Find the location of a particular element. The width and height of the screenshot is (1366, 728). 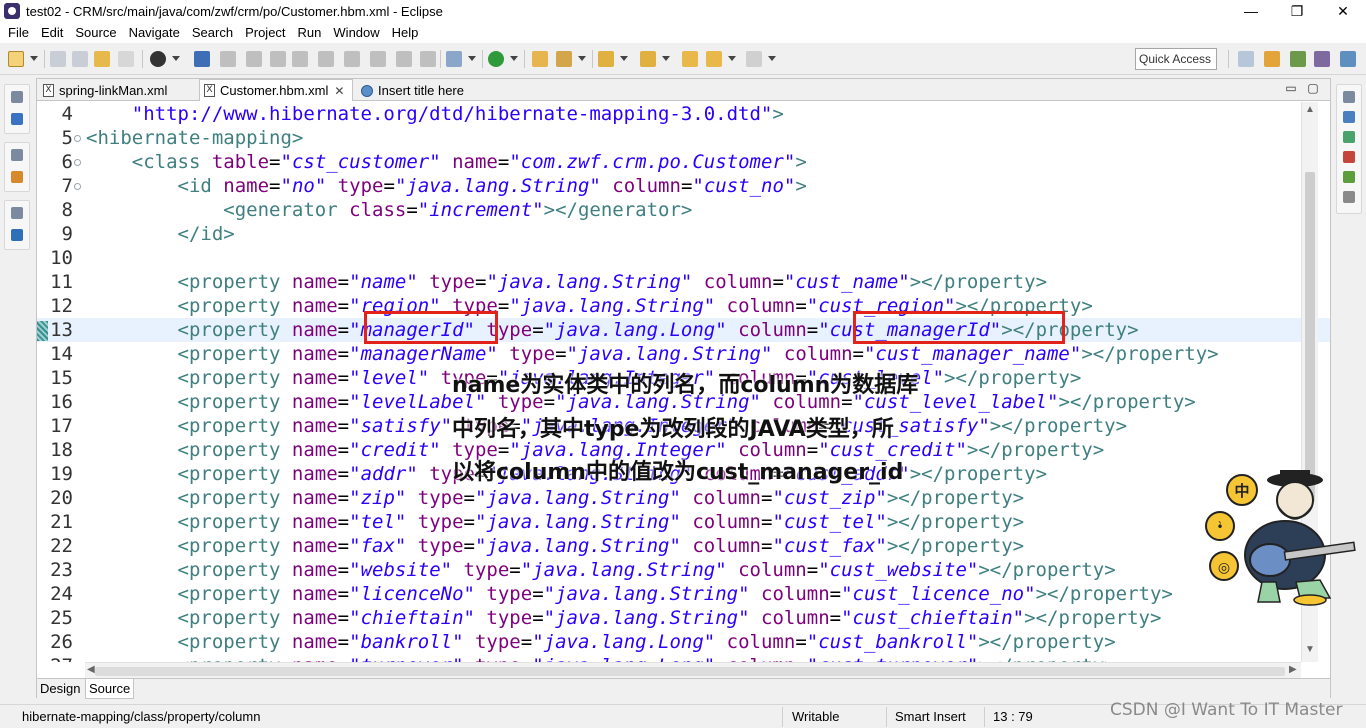

quick-access-input: Quick Access is located at coordinates (1176, 59).